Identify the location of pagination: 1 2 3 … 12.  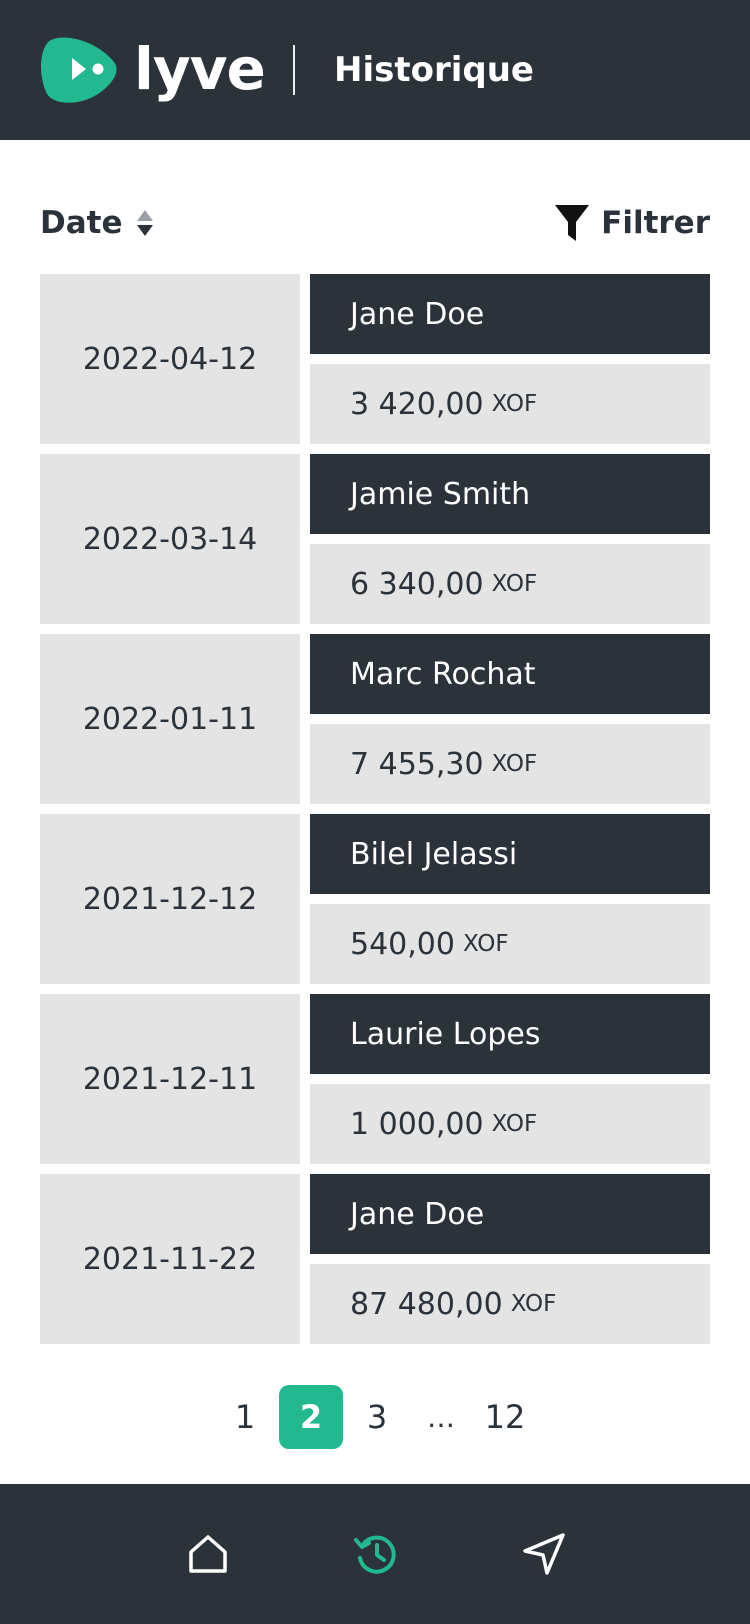
(375, 1417).